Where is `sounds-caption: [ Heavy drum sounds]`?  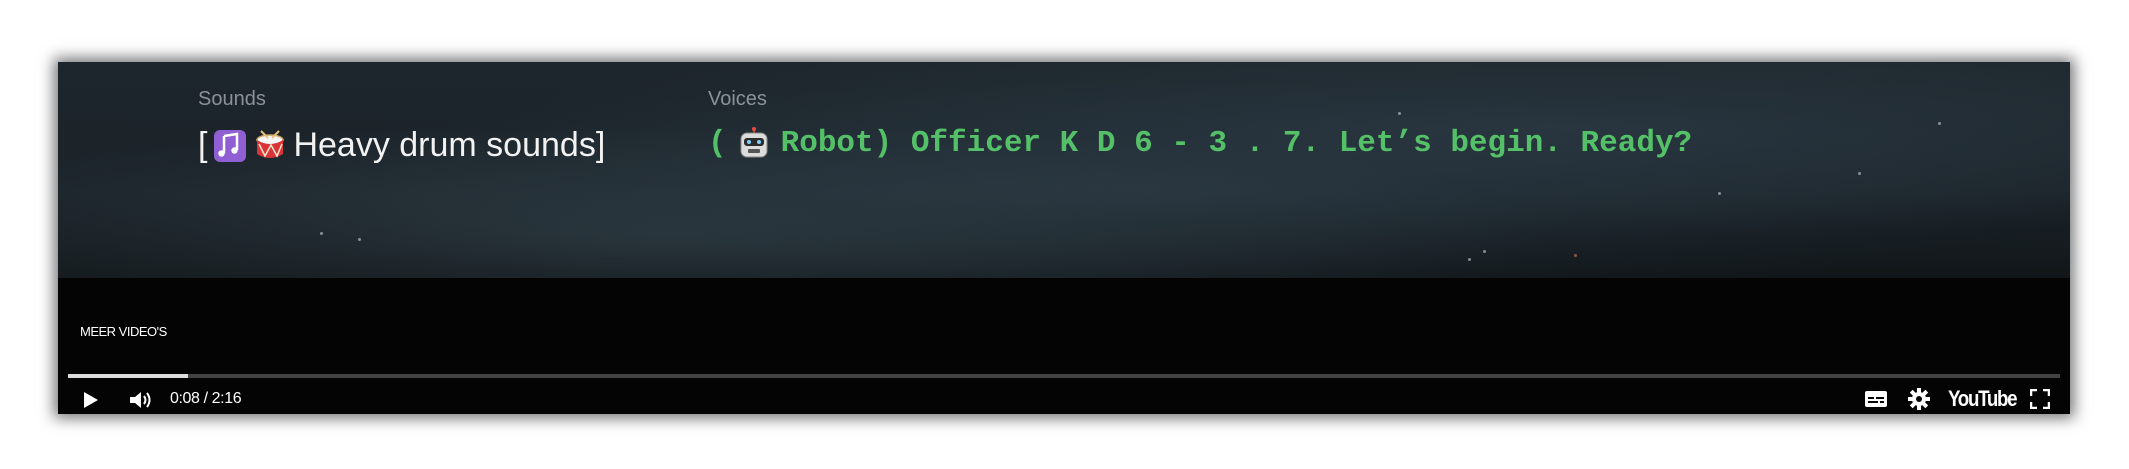
sounds-caption: [ Heavy drum sounds] is located at coordinates (401, 145).